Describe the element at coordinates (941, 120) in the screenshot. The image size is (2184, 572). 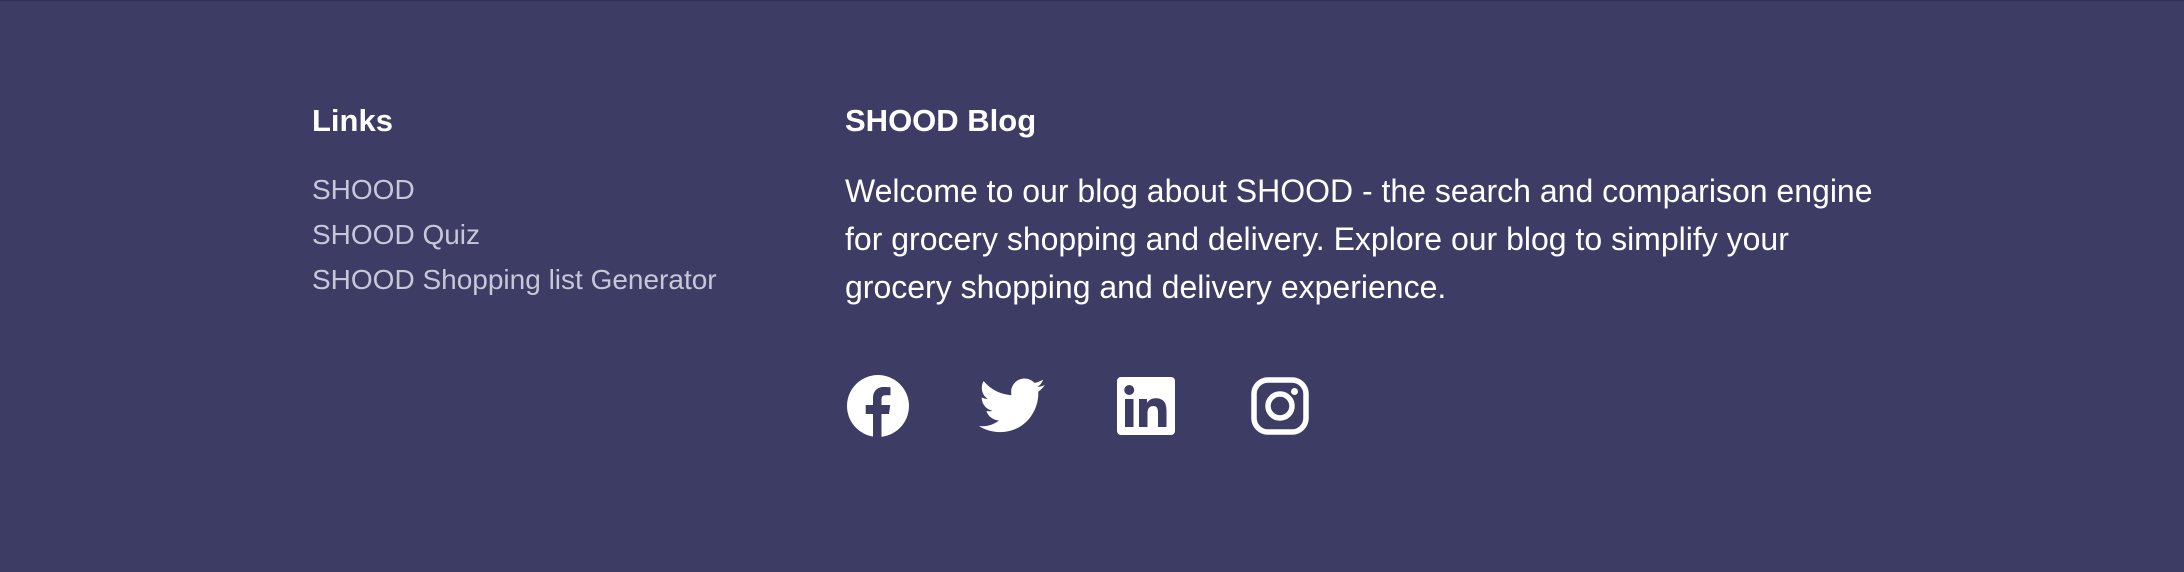
I see `blog-heading: SHOOD Blog` at that location.